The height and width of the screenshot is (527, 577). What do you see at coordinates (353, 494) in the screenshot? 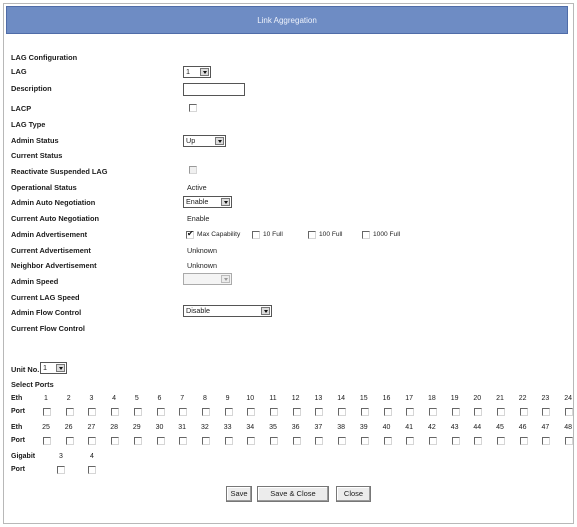
I see `close-button: Close` at bounding box center [353, 494].